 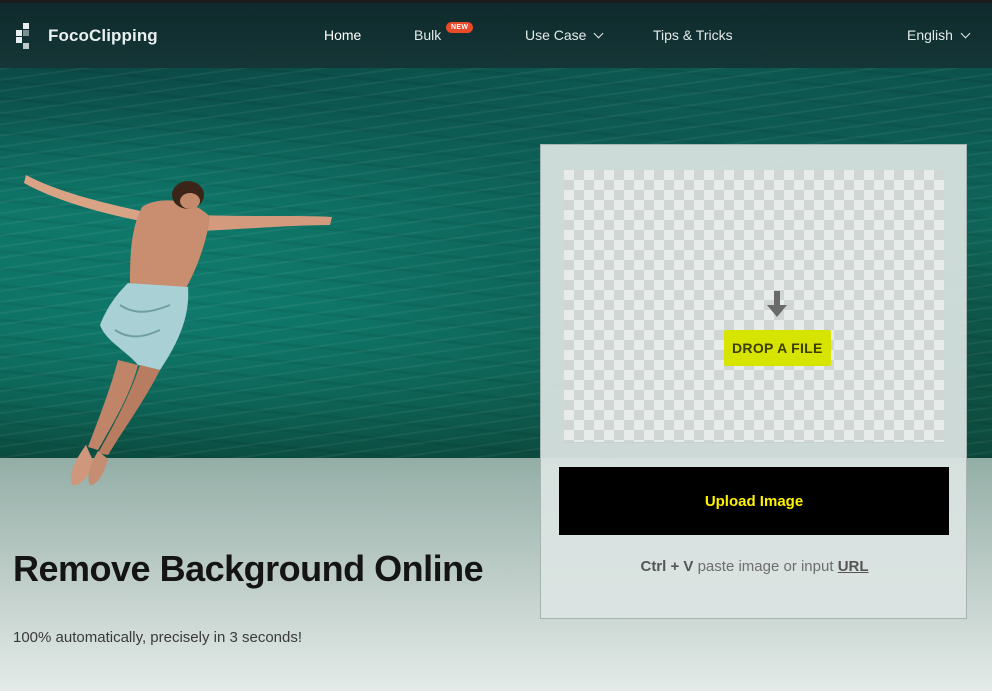 I want to click on nav-tips-tricks: Tips & Tricks, so click(x=693, y=35).